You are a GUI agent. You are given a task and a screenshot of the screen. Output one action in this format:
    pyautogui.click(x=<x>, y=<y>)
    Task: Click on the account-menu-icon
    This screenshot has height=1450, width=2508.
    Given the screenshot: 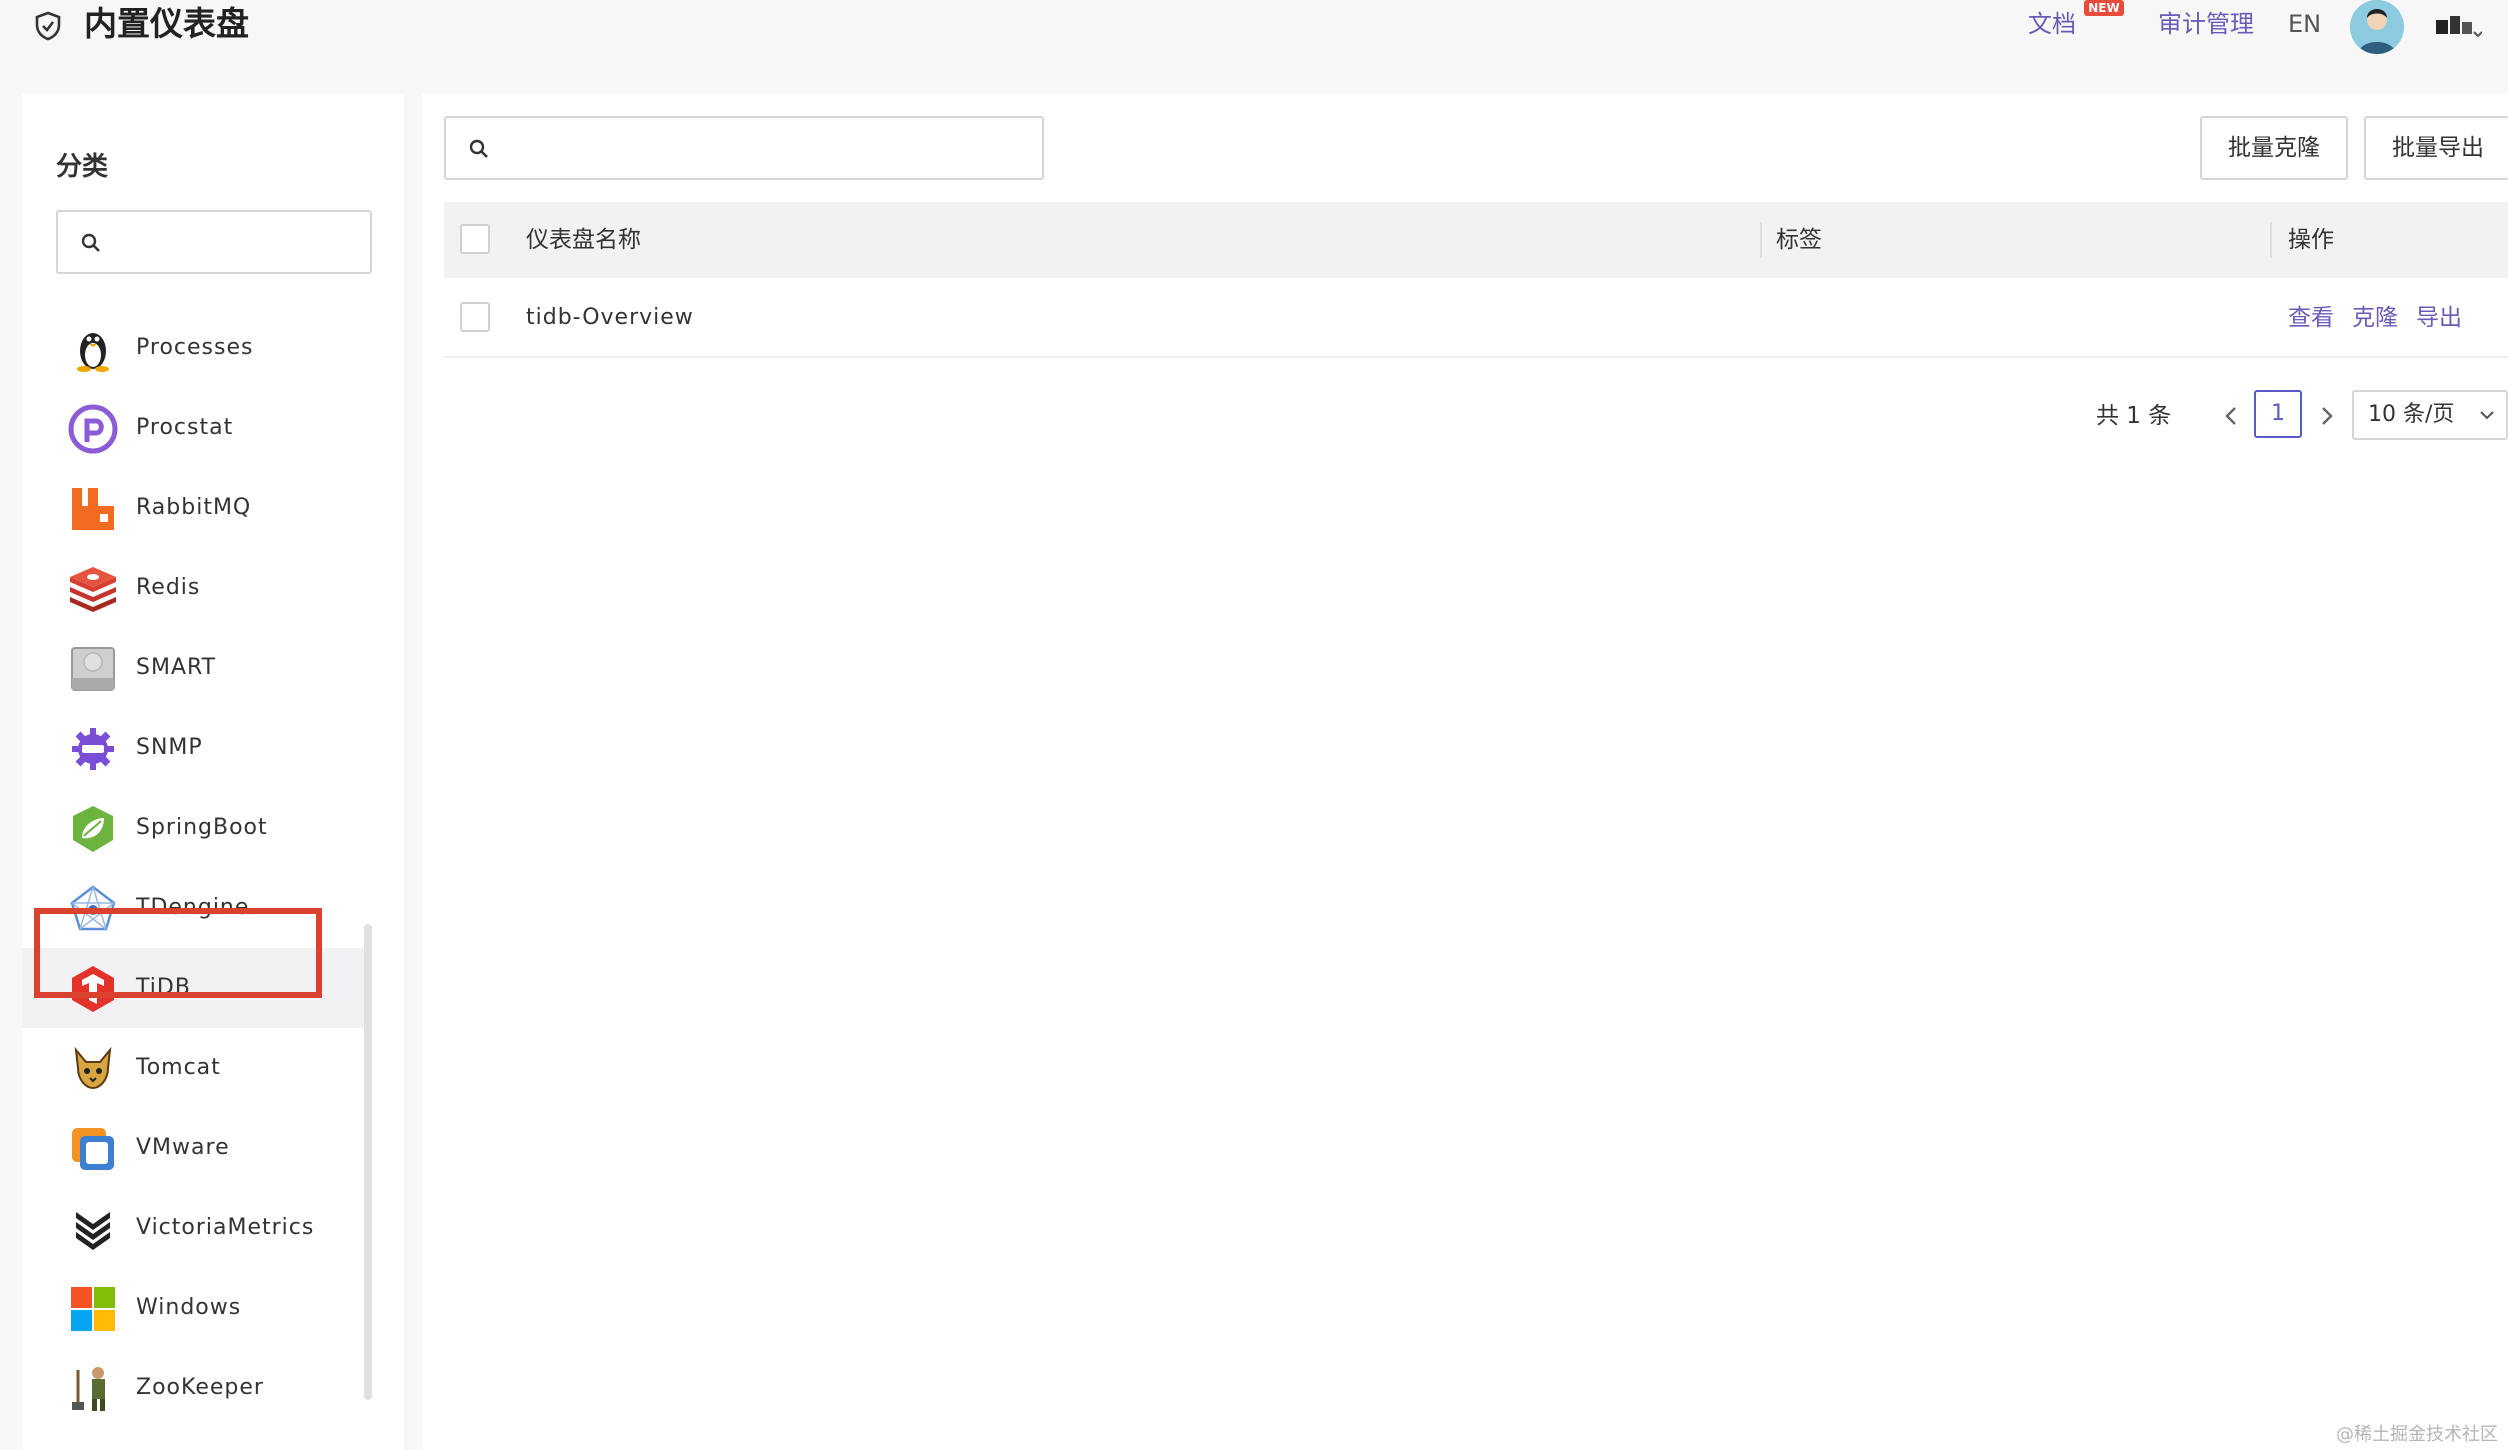 What is the action you would take?
    pyautogui.click(x=2458, y=27)
    